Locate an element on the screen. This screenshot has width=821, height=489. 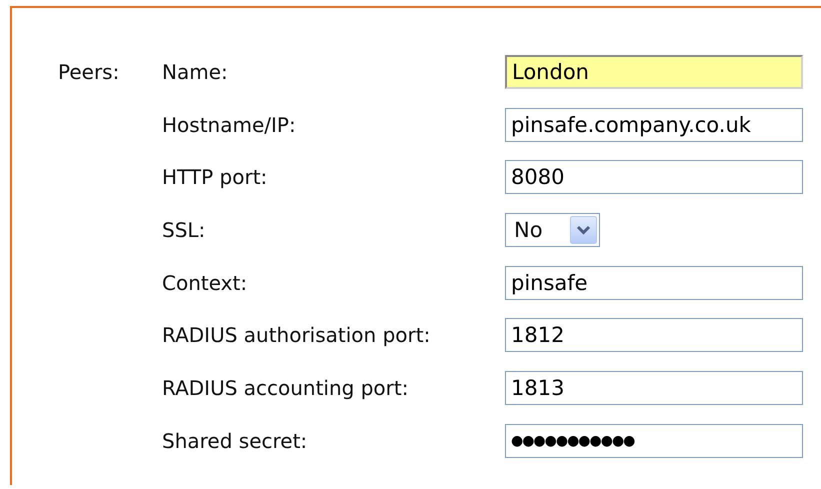
ssl-dropdown: No is located at coordinates (552, 230).